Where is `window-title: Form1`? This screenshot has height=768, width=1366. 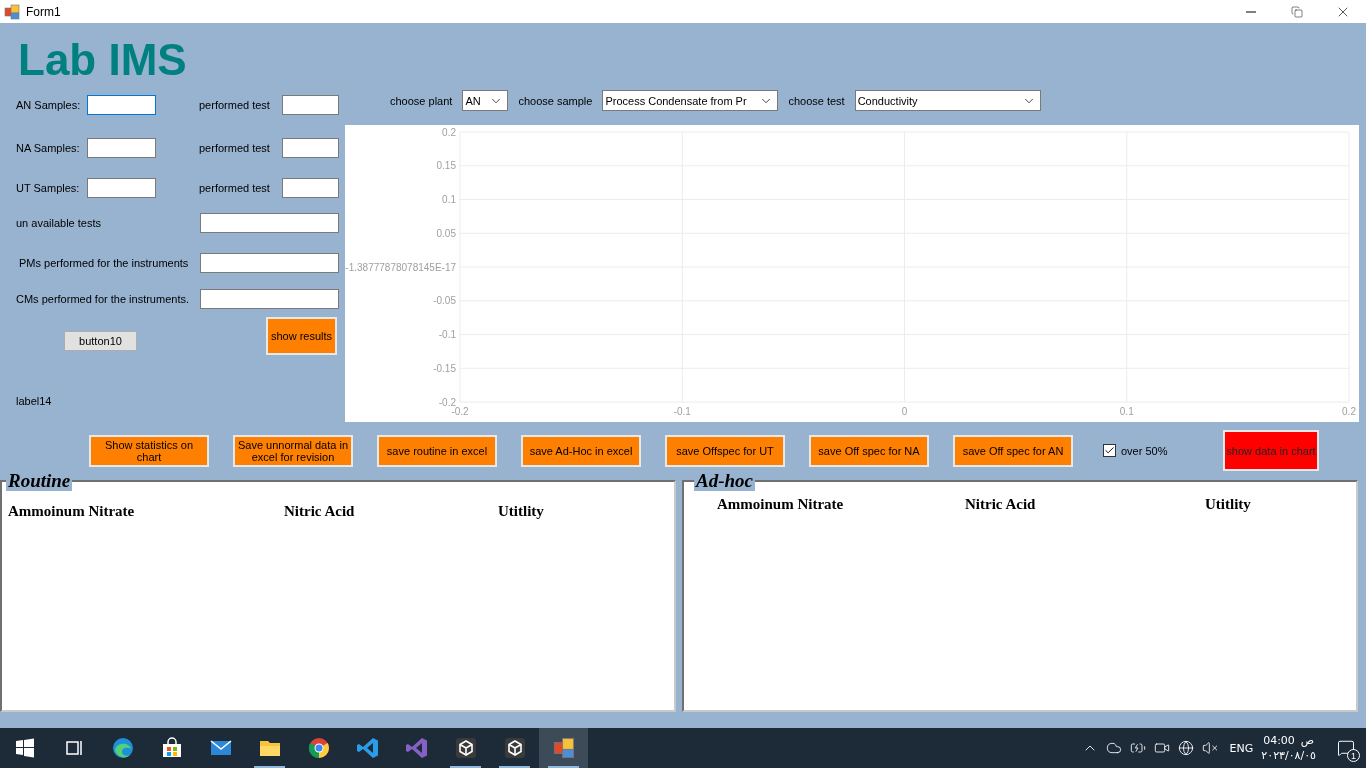 window-title: Form1 is located at coordinates (44, 11).